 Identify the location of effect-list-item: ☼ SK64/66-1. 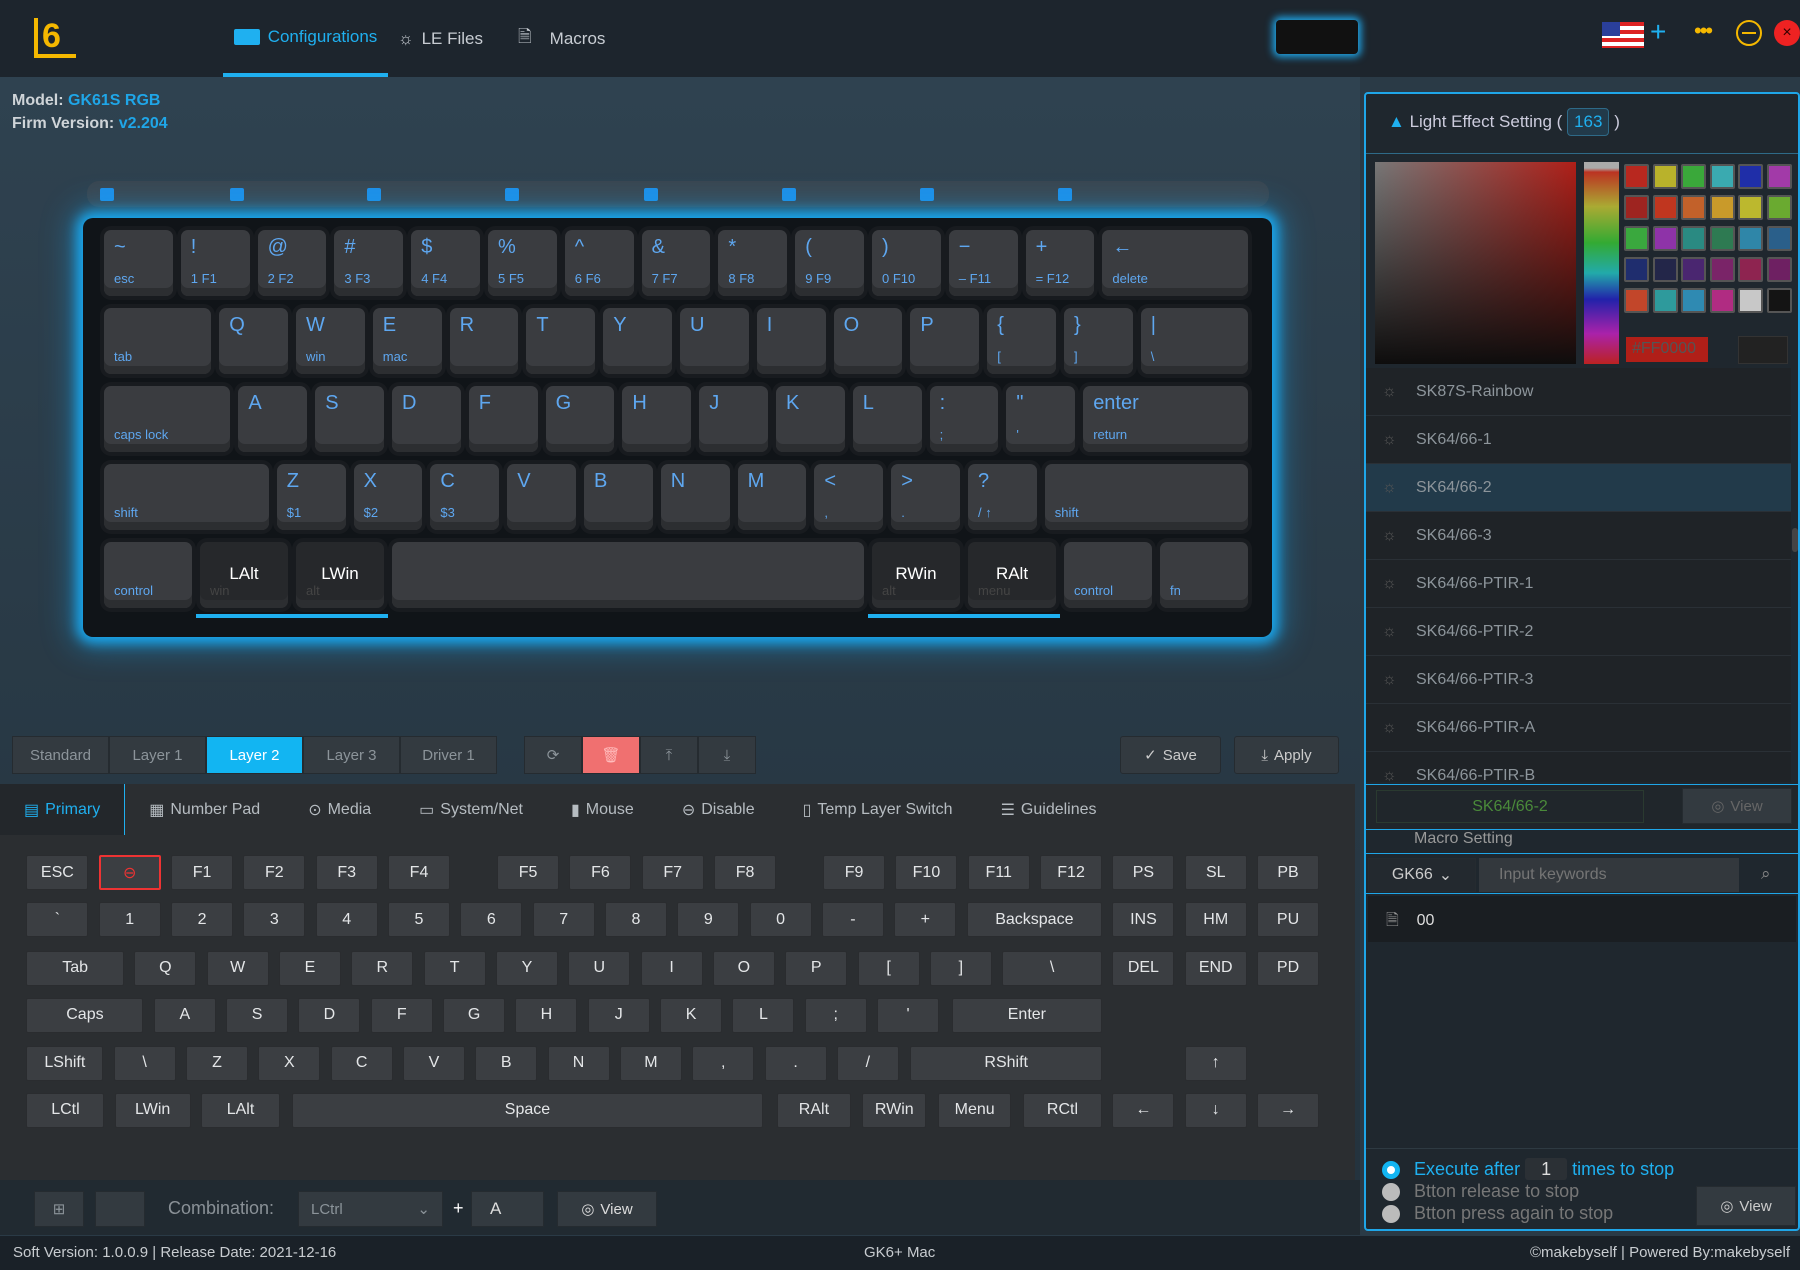
(1578, 440).